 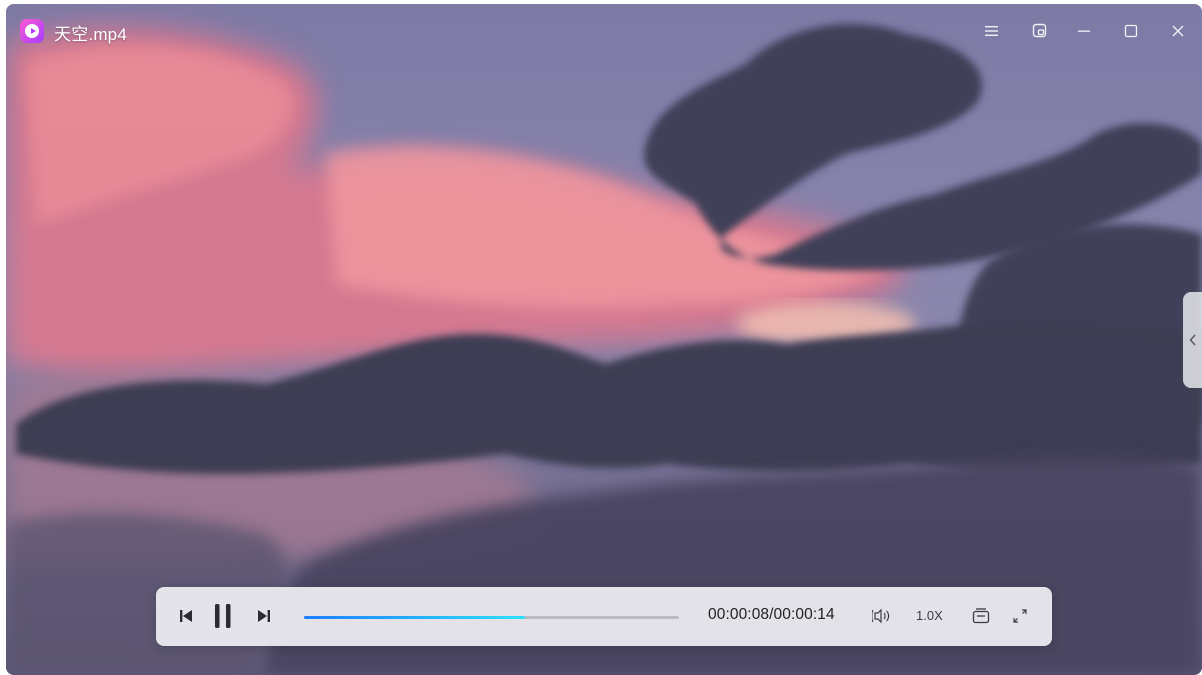 I want to click on pause-button, so click(x=223, y=616).